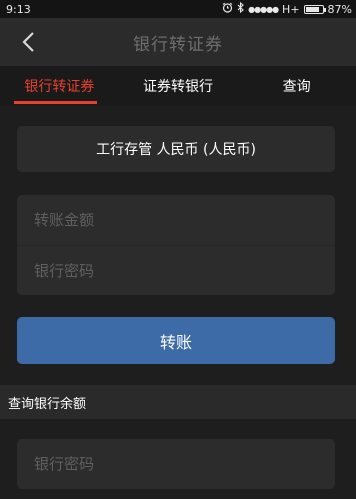  What do you see at coordinates (263, 9) in the screenshot?
I see `signal-icon: ●●●●●` at bounding box center [263, 9].